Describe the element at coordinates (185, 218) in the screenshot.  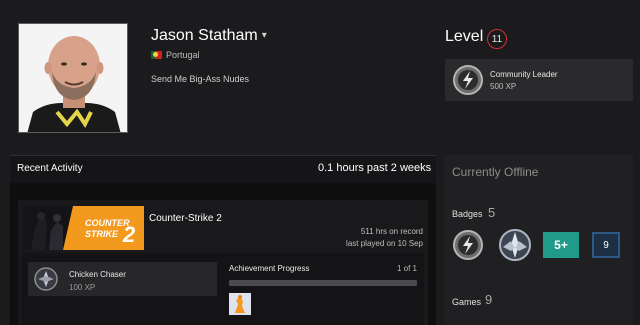
I see `game-name-link: Counter-Strike 2` at that location.